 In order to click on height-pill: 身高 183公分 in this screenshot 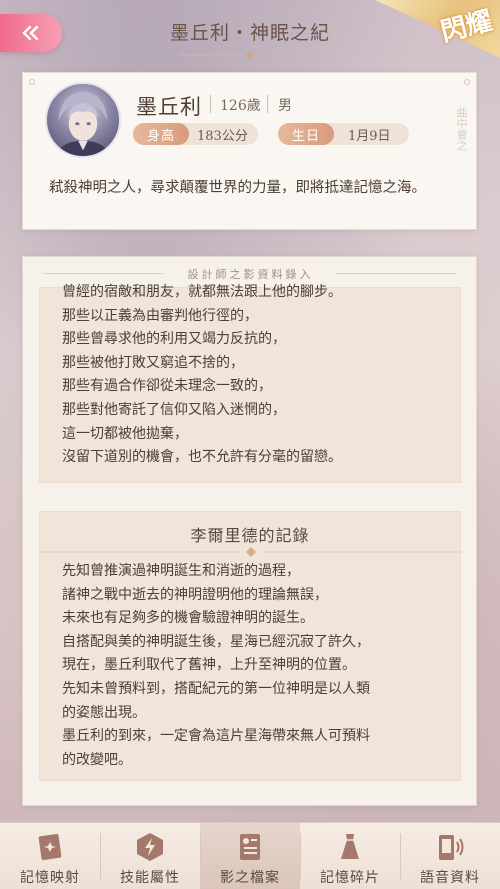, I will do `click(195, 134)`.